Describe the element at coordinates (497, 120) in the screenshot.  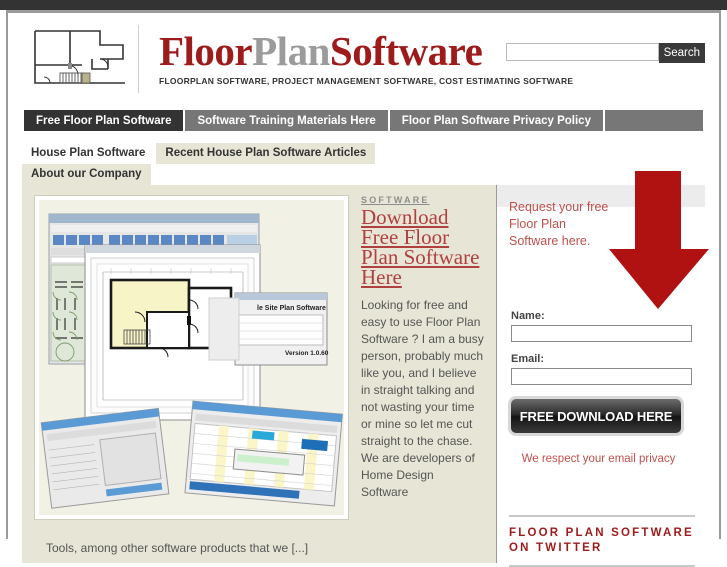
I see `nav-item-privacy-policy: Floor Plan Software Privacy Policy` at that location.